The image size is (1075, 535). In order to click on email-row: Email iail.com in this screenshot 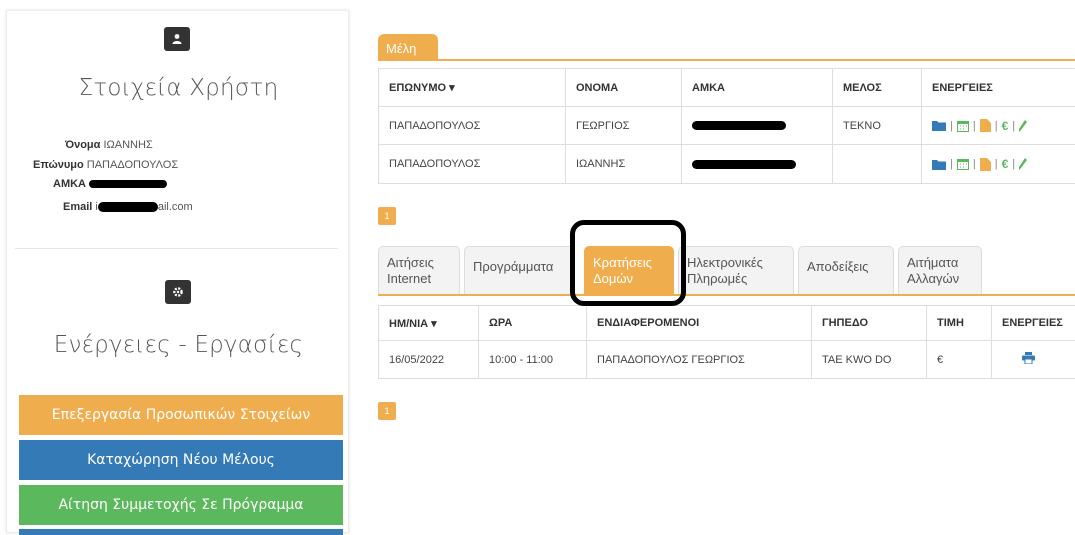, I will do `click(128, 207)`.